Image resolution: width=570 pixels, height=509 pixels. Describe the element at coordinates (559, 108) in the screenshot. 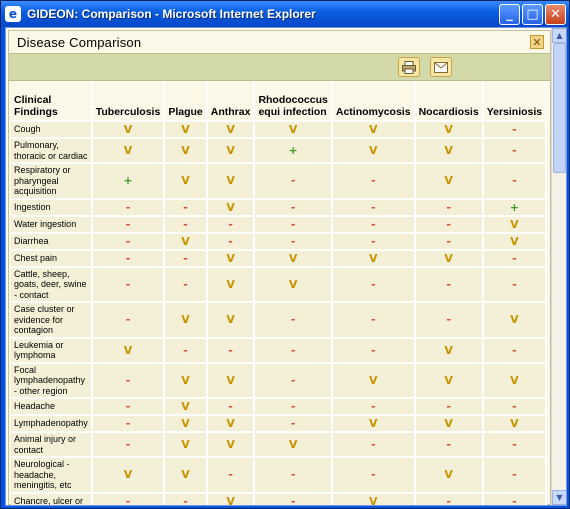

I see `scroll-thumb` at that location.